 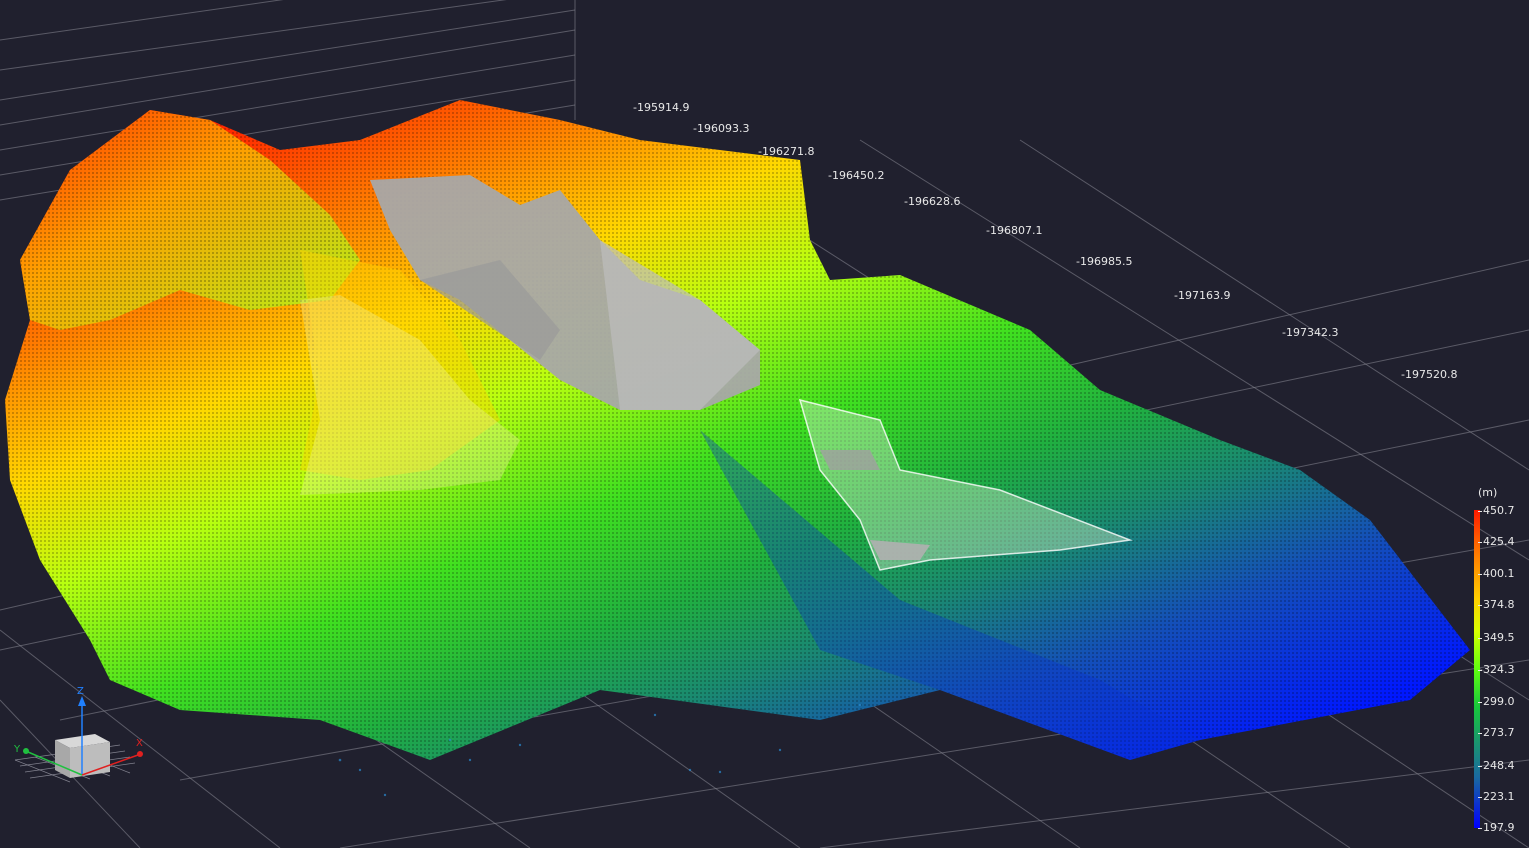 What do you see at coordinates (1496, 604) in the screenshot?
I see `scale-tick: 374.8` at bounding box center [1496, 604].